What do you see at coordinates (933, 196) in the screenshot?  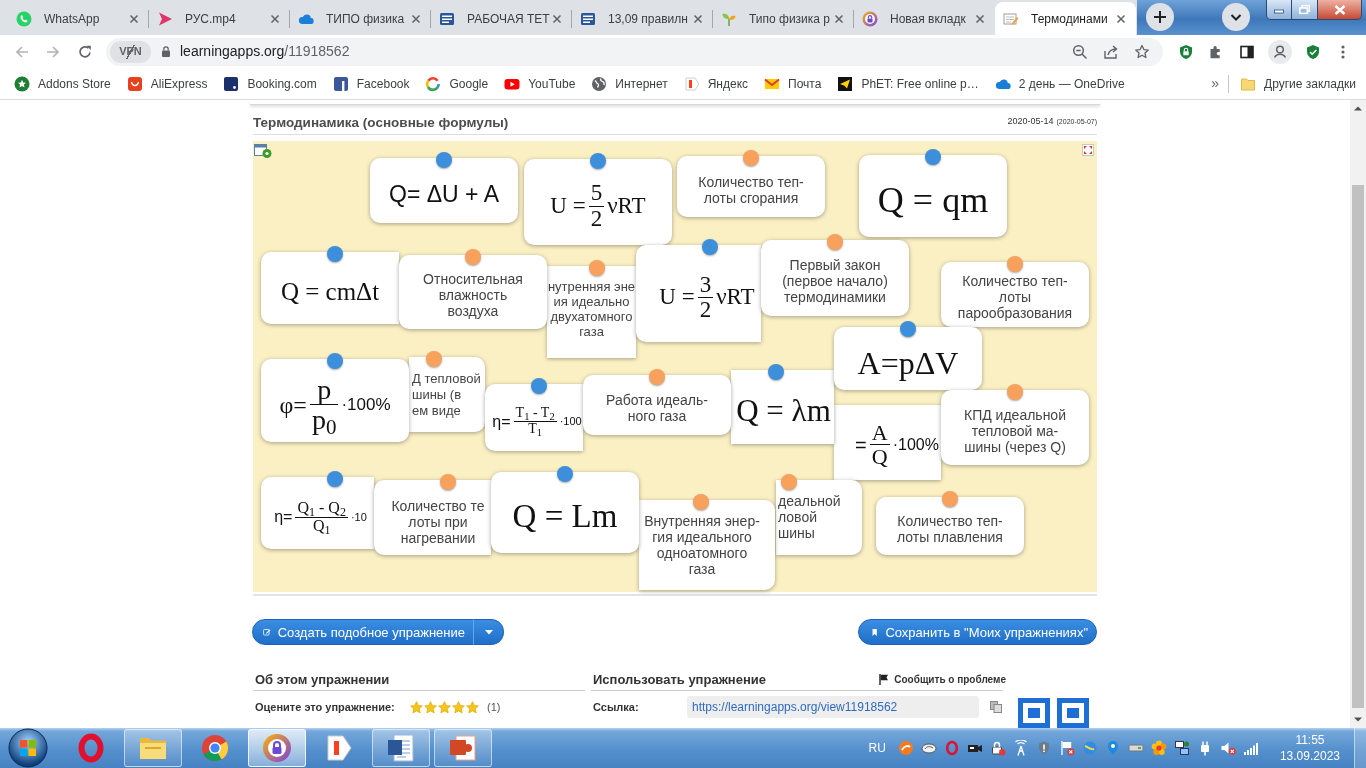 I see `formula-card: Q = qm` at bounding box center [933, 196].